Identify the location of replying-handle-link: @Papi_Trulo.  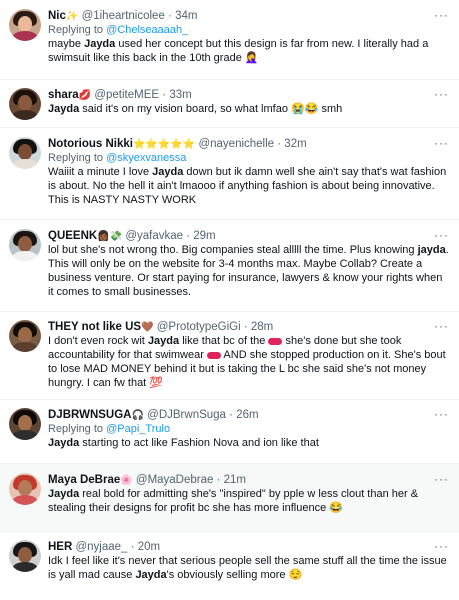
(138, 429).